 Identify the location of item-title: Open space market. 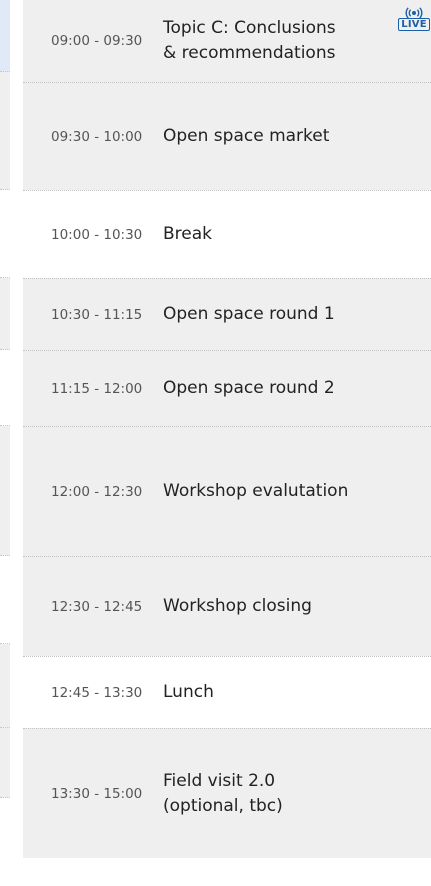
(246, 136).